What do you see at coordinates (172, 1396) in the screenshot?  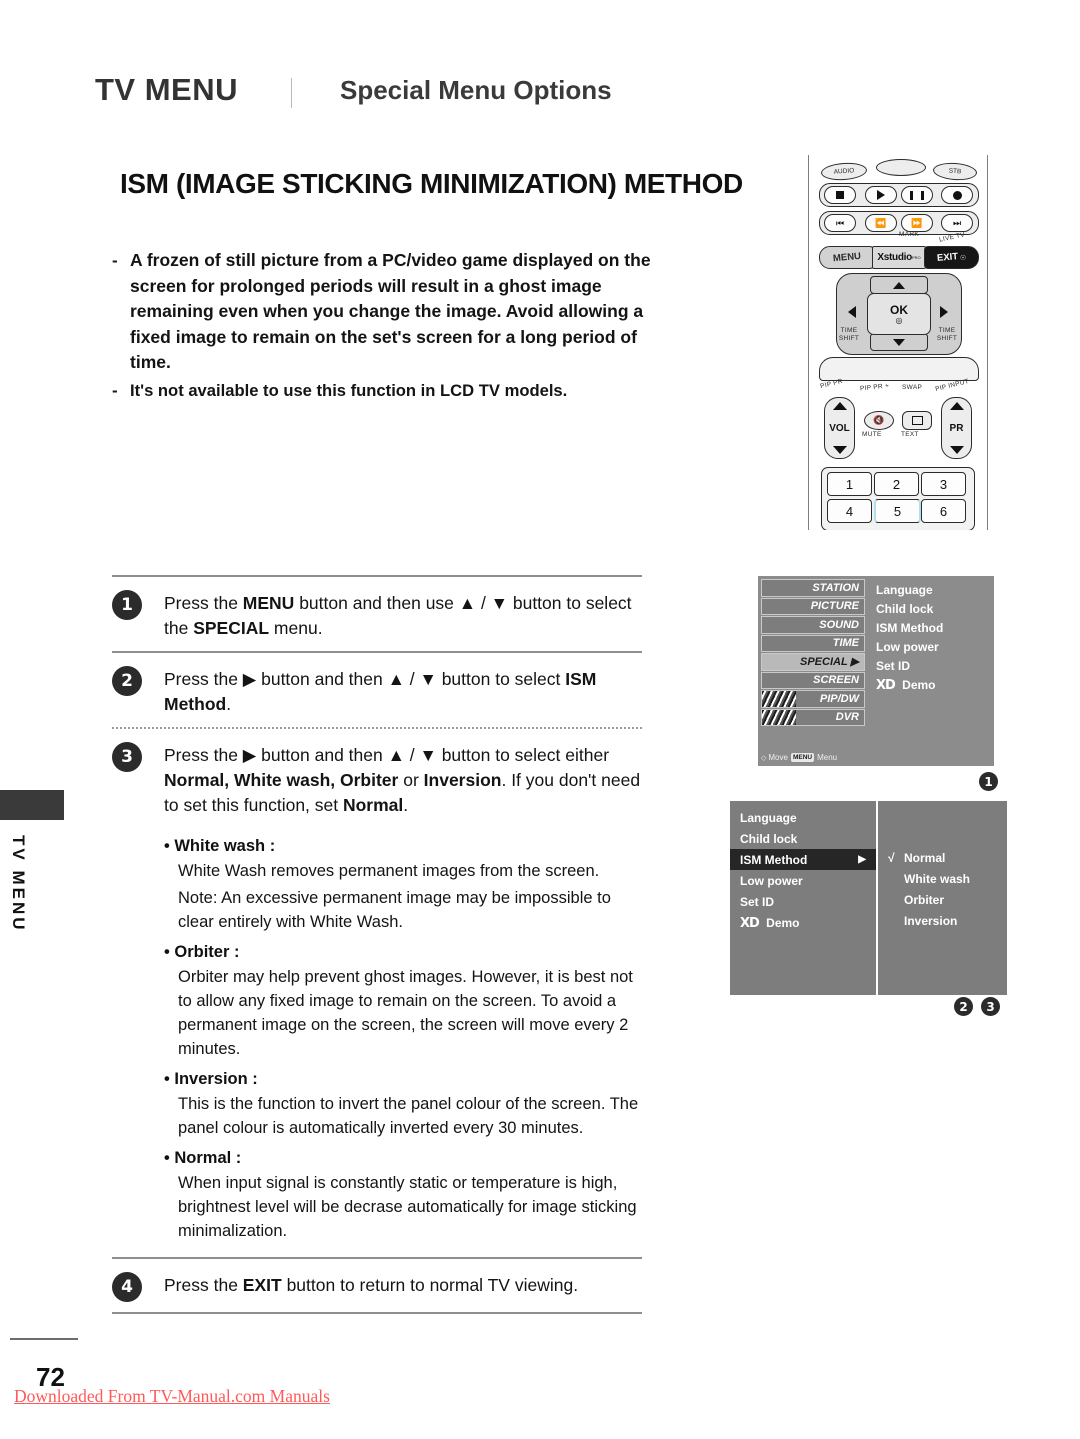 I see `download-note: Downloaded From TV-Manual.com Manuals` at bounding box center [172, 1396].